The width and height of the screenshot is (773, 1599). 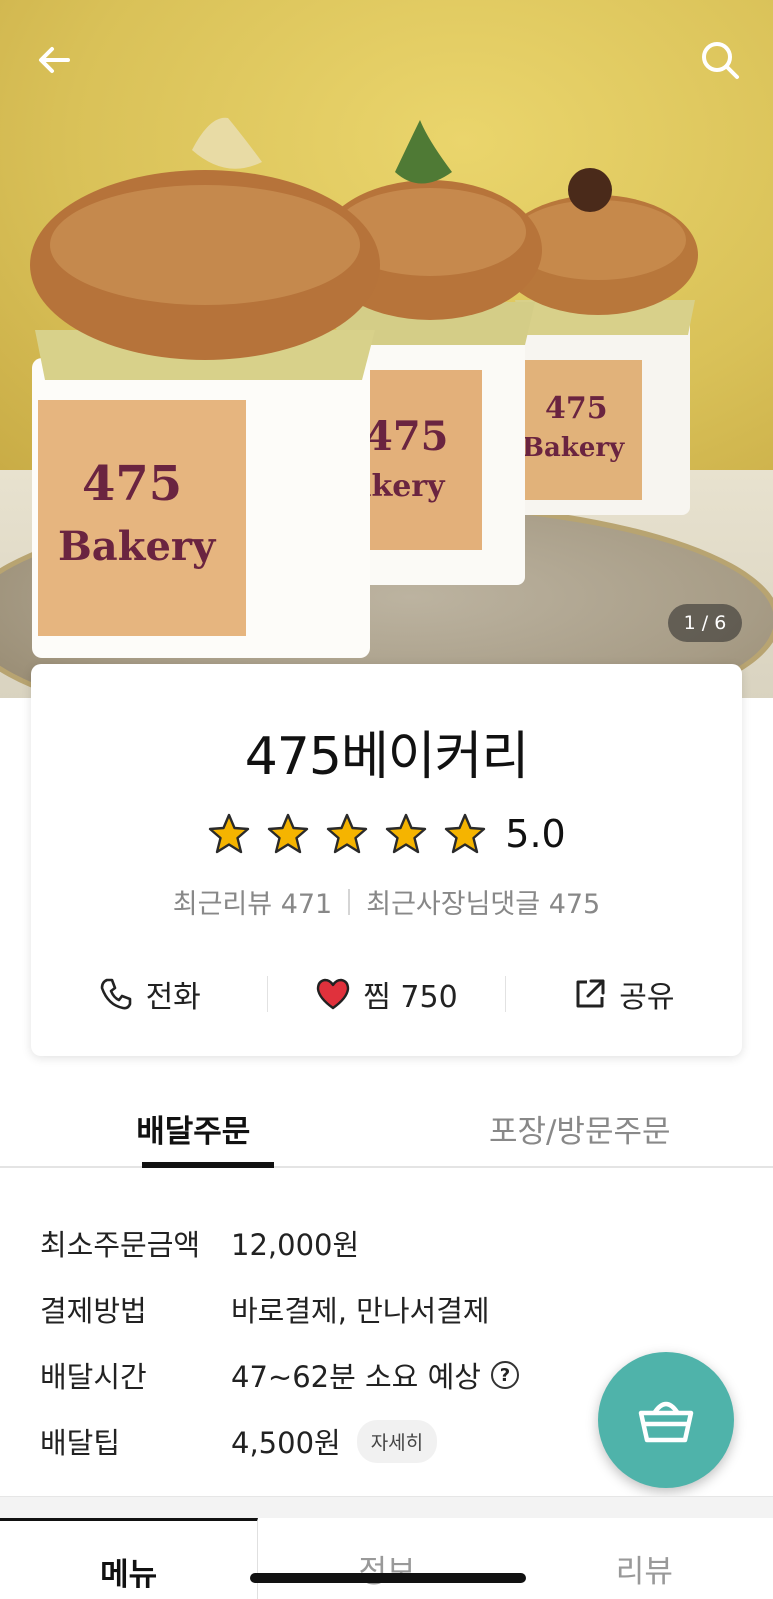 I want to click on delivery-tip-detail-button: 자세히, so click(x=397, y=1441).